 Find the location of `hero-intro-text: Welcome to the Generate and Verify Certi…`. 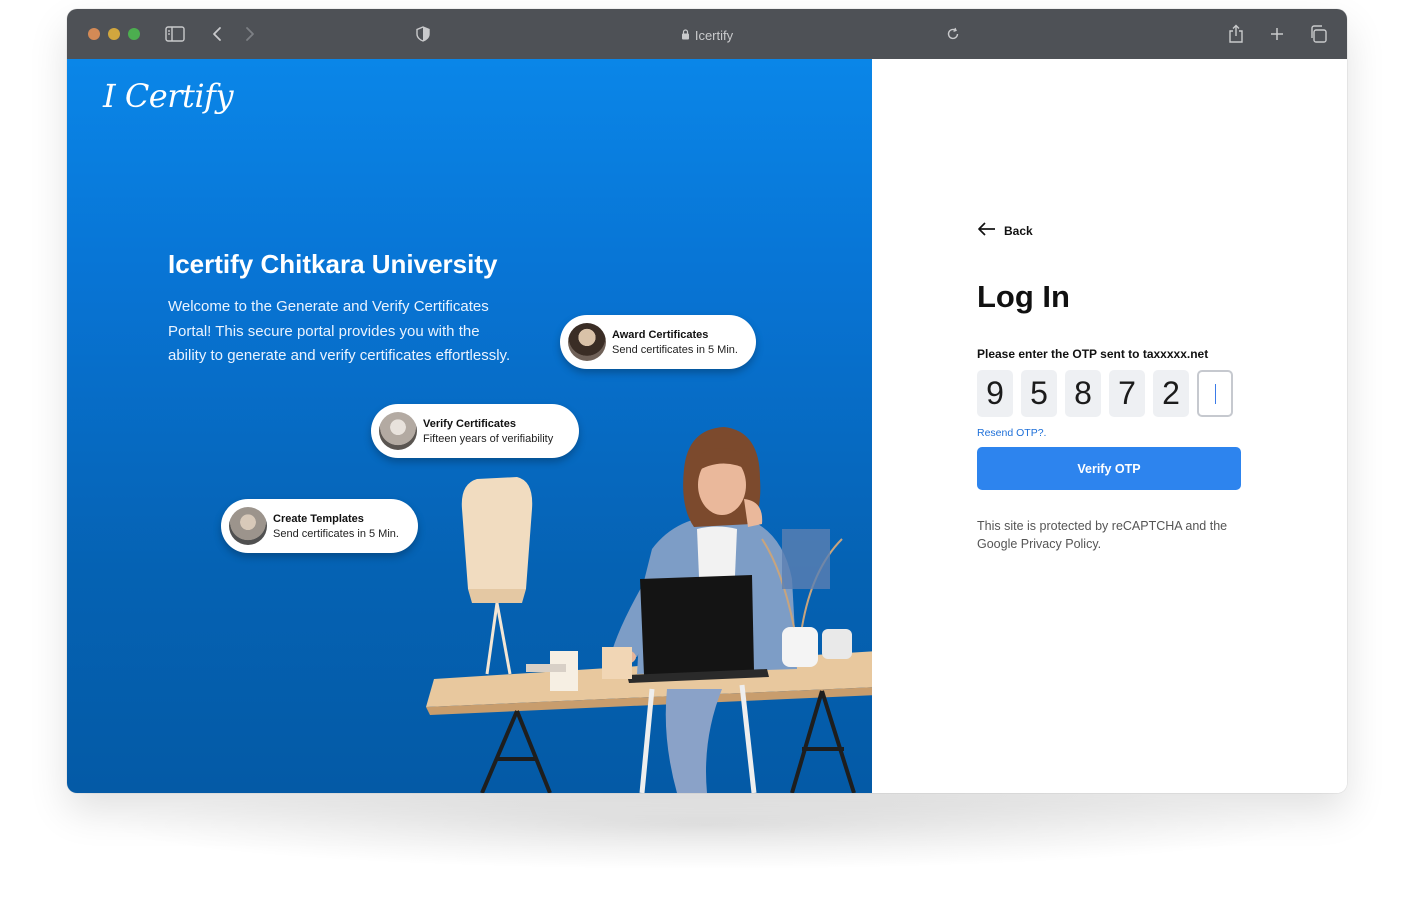

hero-intro-text: Welcome to the Generate and Verify Certi… is located at coordinates (339, 331).